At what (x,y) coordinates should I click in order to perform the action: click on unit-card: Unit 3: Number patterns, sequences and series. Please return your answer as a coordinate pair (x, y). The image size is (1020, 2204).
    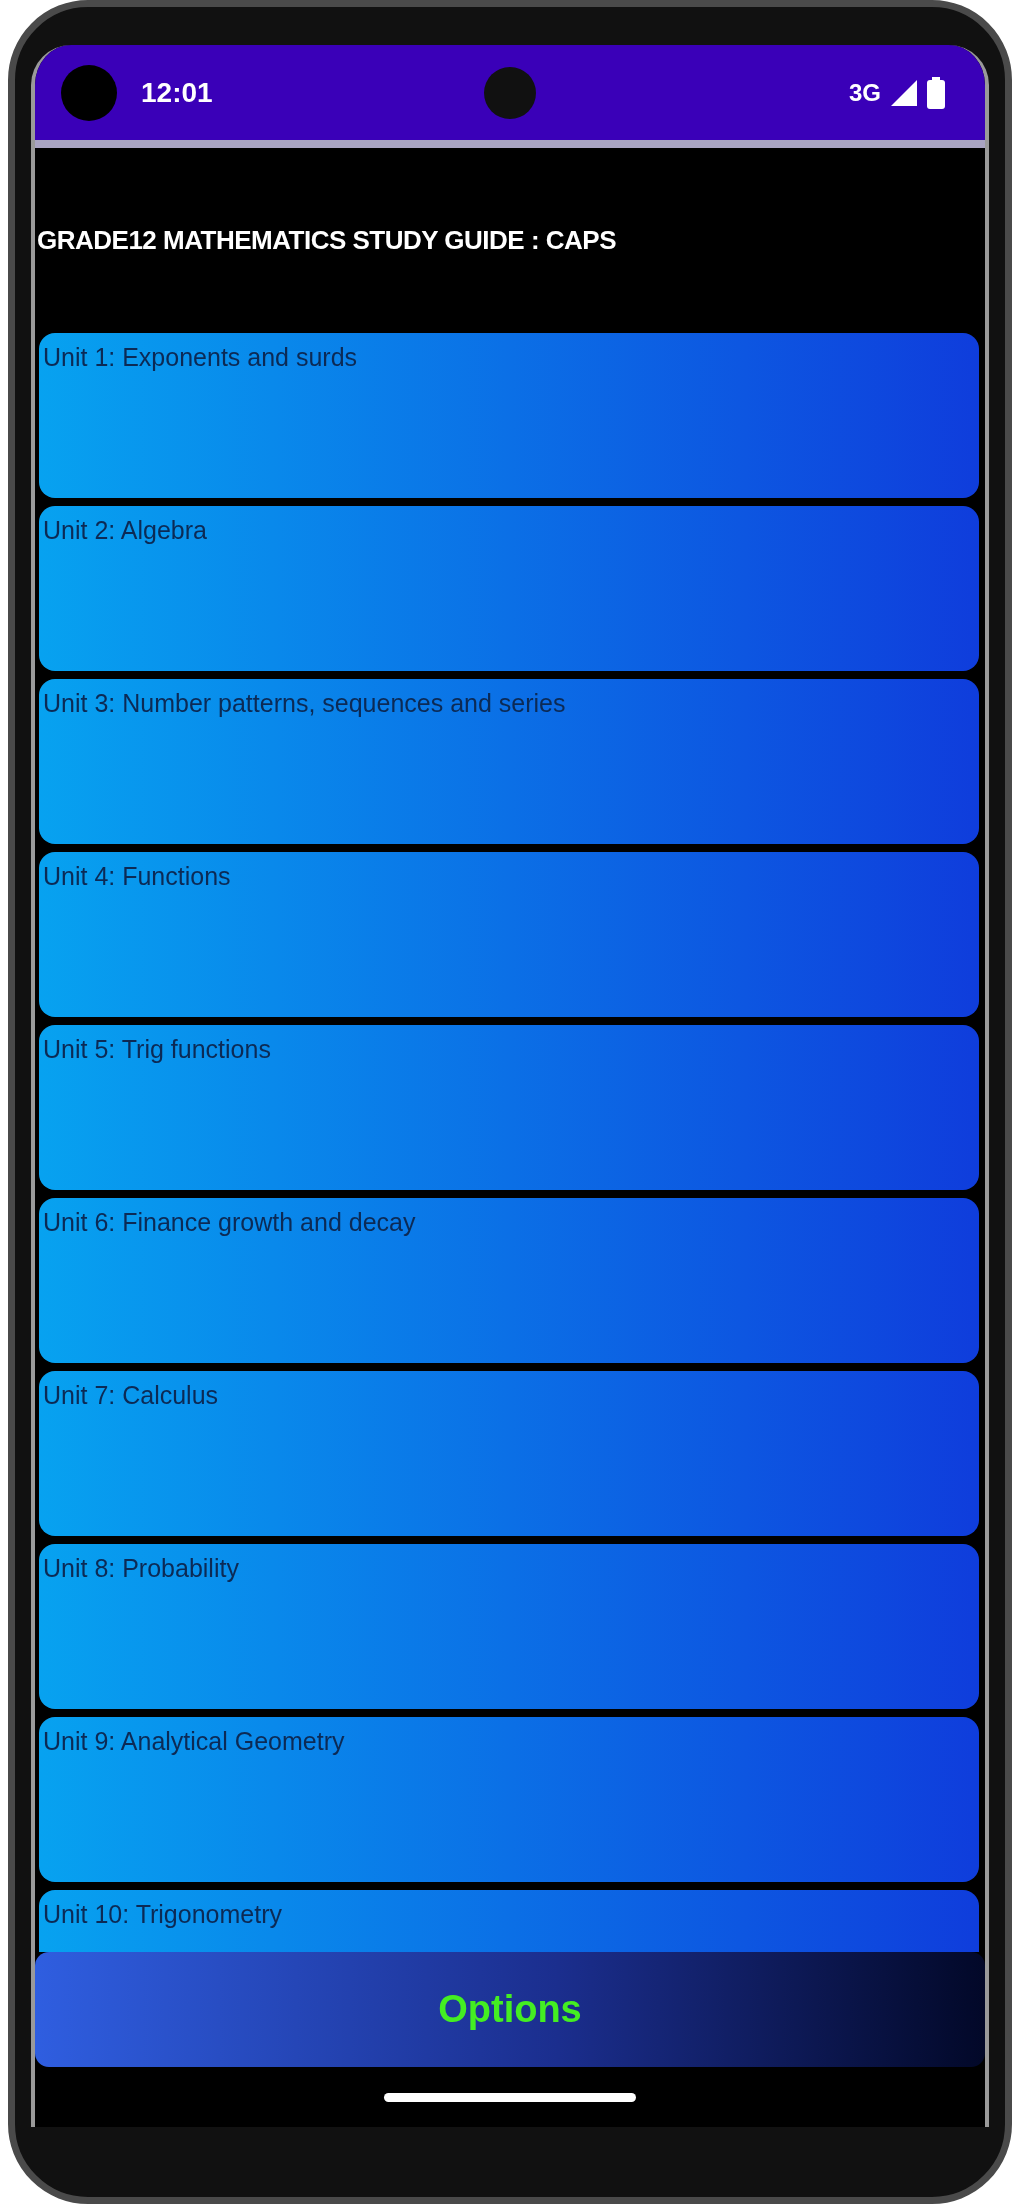
    Looking at the image, I should click on (509, 762).